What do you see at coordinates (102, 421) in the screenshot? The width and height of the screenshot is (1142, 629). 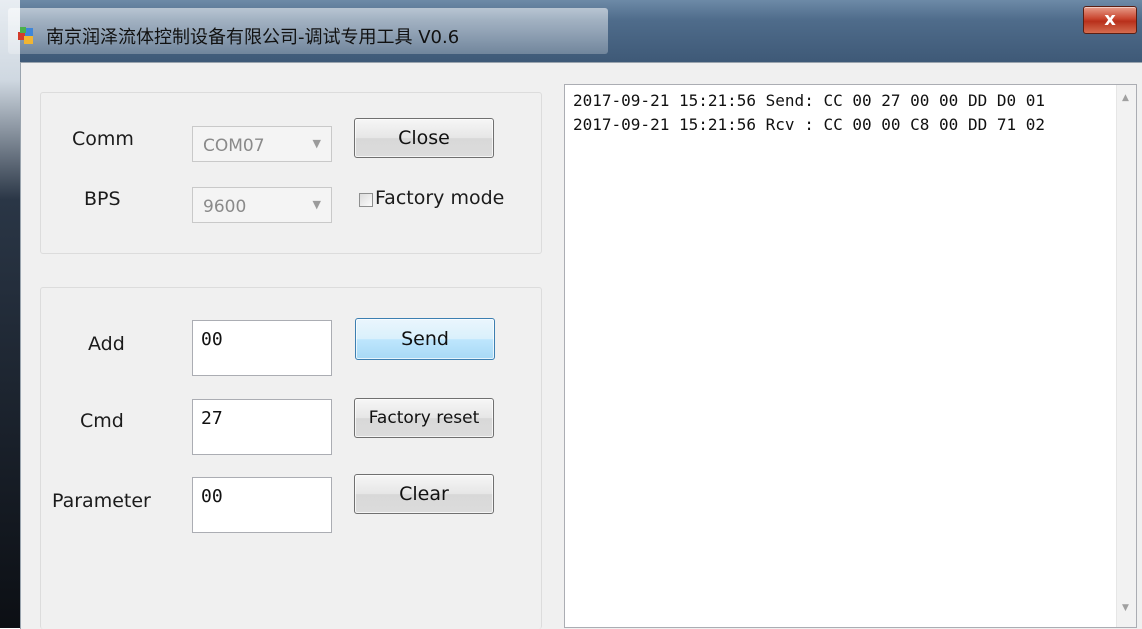 I see `cmd-label: Cmd` at bounding box center [102, 421].